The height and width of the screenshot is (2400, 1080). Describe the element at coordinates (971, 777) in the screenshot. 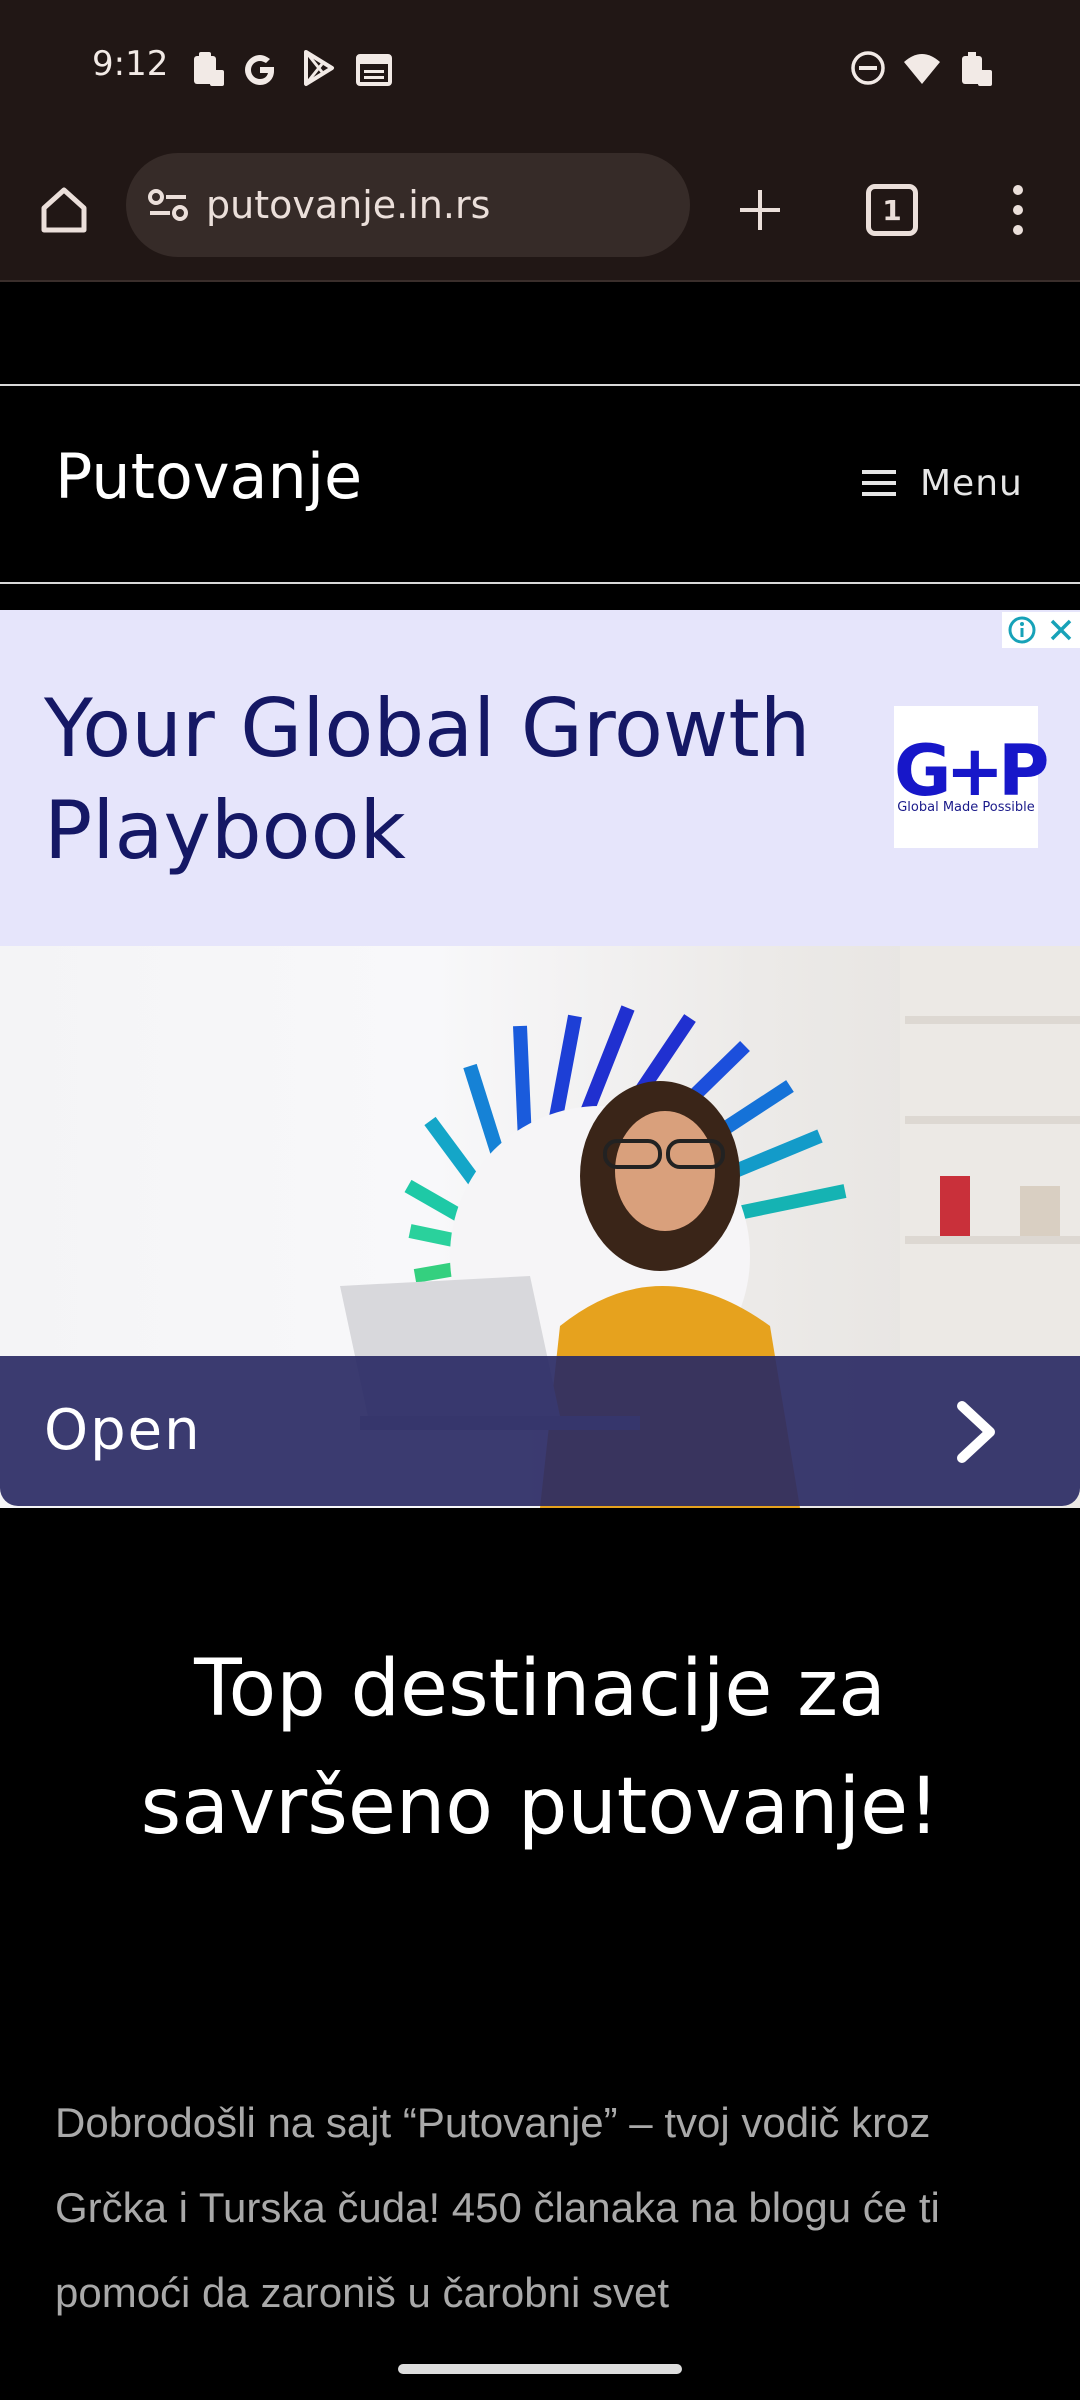

I see `ad-logo: G+P Global Made Possible` at that location.